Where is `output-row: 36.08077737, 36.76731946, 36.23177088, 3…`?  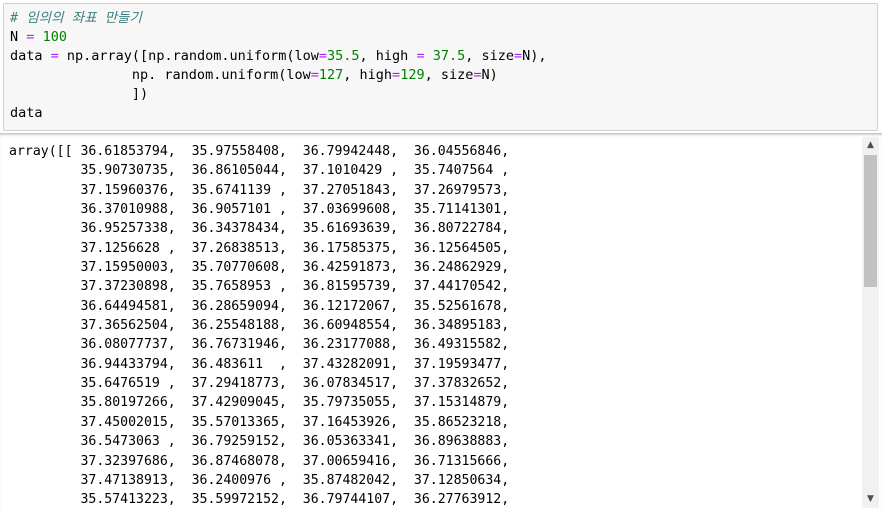 output-row: 36.08077737, 36.76731946, 36.23177088, 3… is located at coordinates (295, 345).